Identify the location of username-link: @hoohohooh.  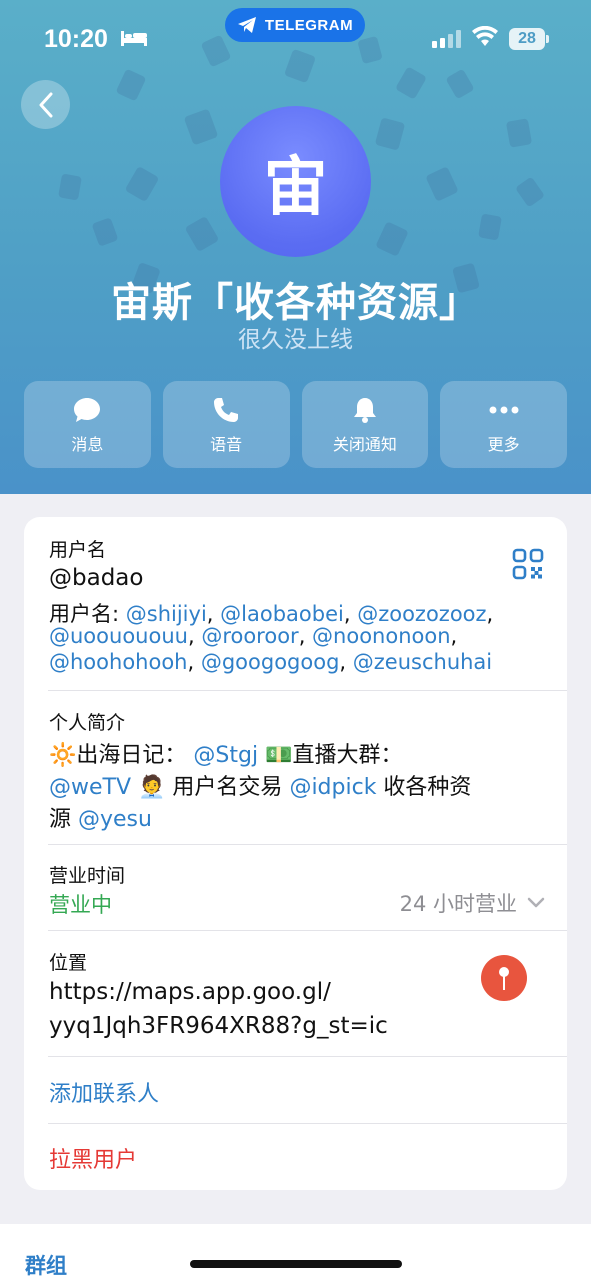
(118, 662).